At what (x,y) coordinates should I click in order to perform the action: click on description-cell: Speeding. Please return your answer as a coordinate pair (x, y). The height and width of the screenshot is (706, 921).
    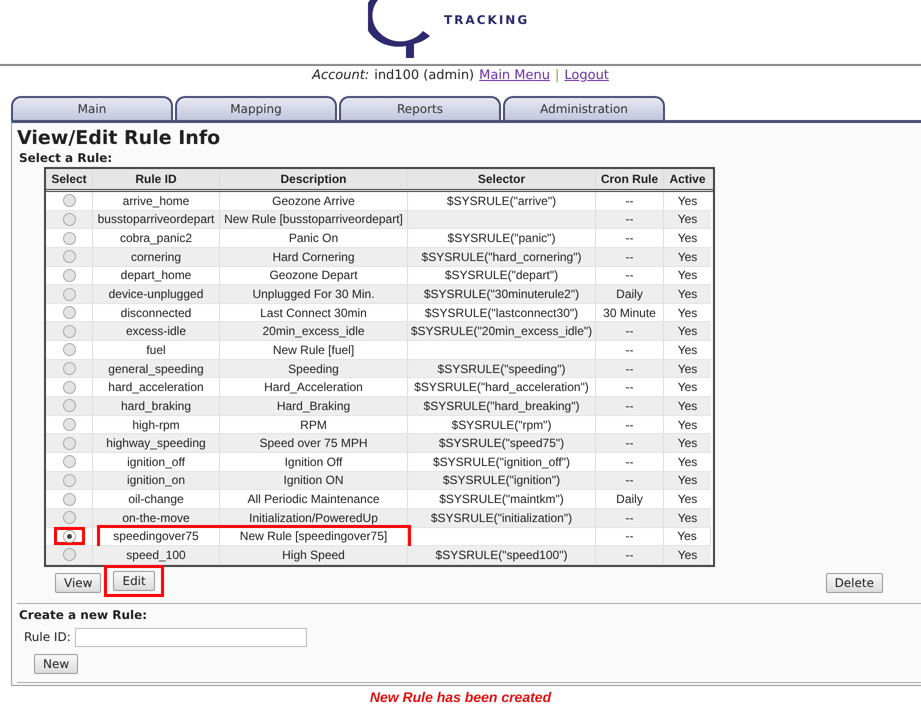
    Looking at the image, I should click on (314, 369).